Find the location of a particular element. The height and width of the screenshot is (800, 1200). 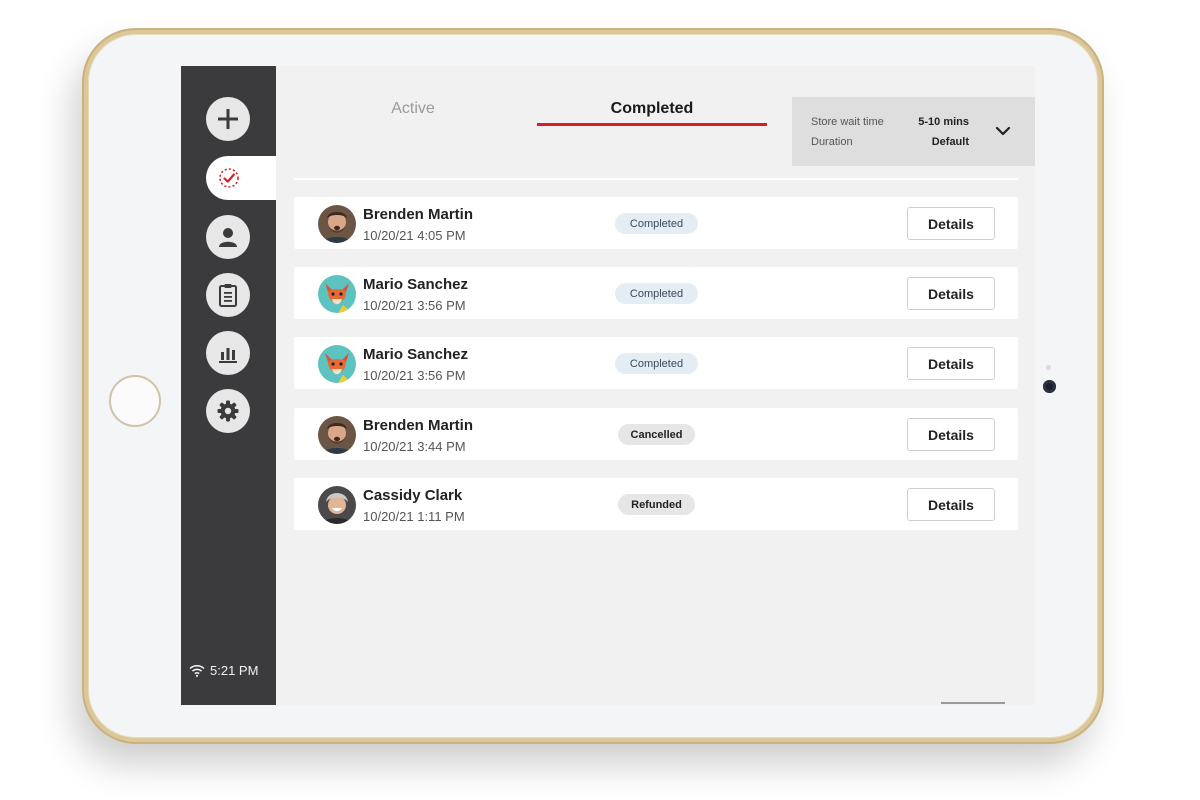

store-wait-value: 5-10 mins is located at coordinates (943, 122).